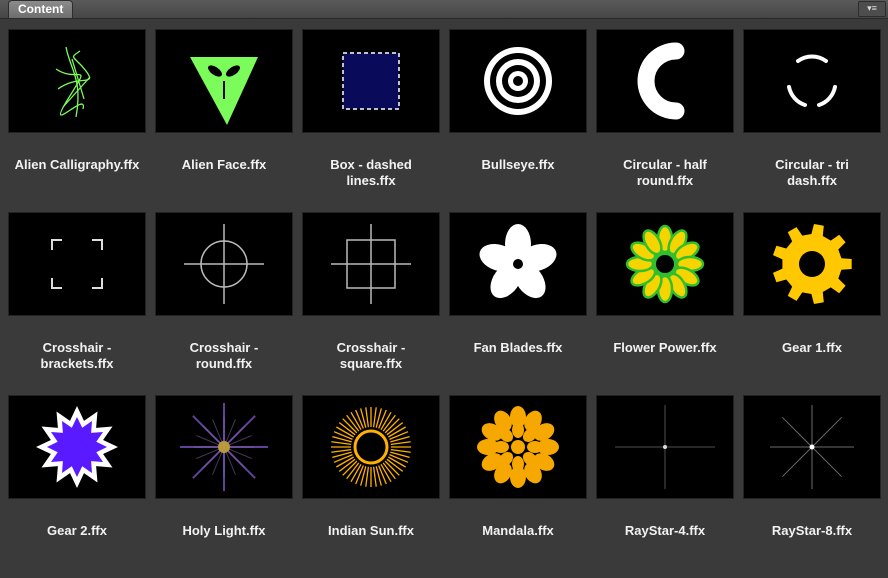  Describe the element at coordinates (371, 530) in the screenshot. I see `item-label: Indian Sun.ffx` at that location.